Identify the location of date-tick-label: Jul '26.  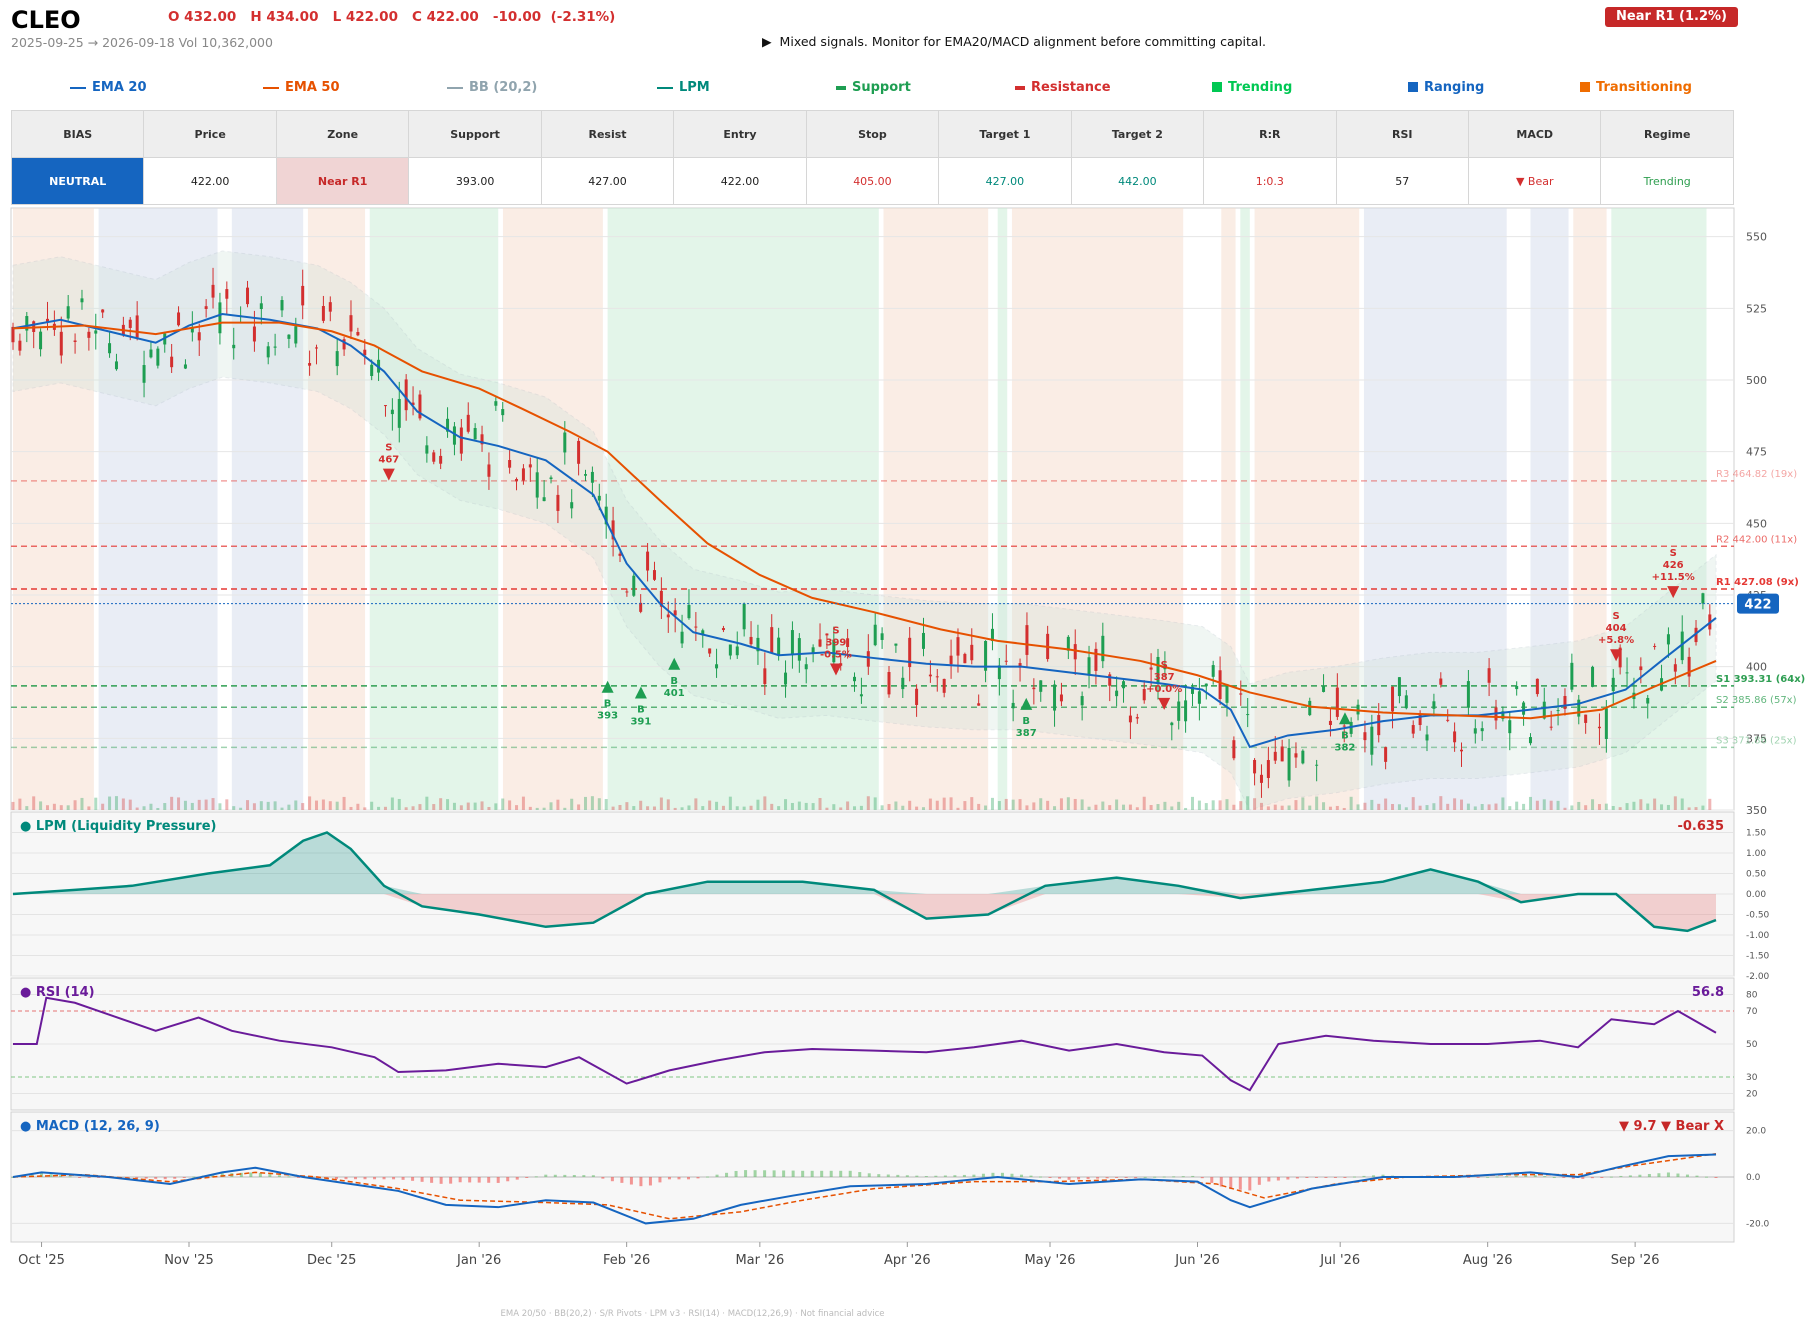
(1339, 1260).